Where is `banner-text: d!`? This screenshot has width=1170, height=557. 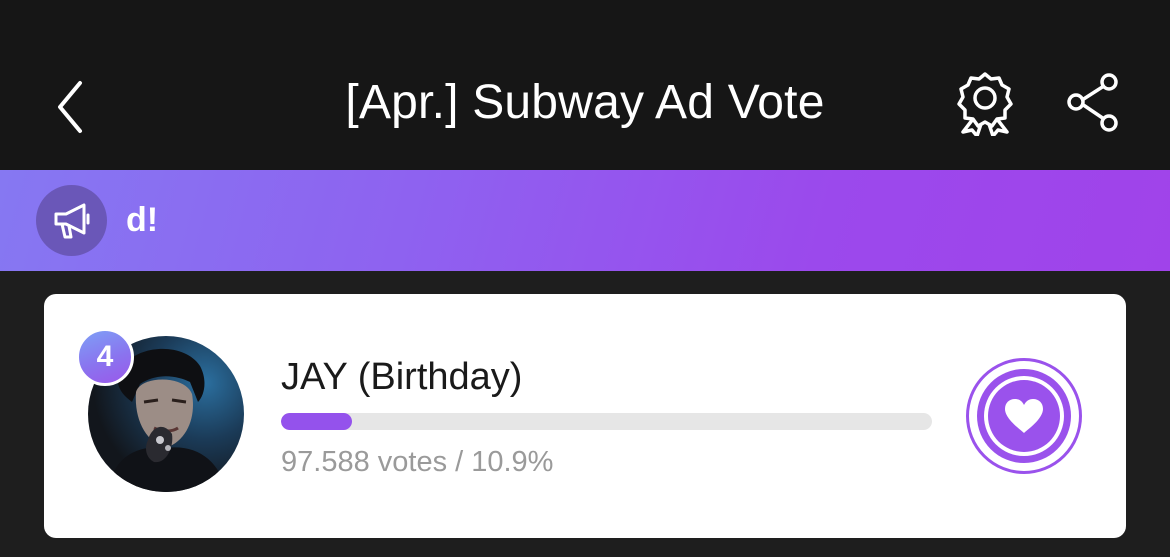 banner-text: d! is located at coordinates (142, 220).